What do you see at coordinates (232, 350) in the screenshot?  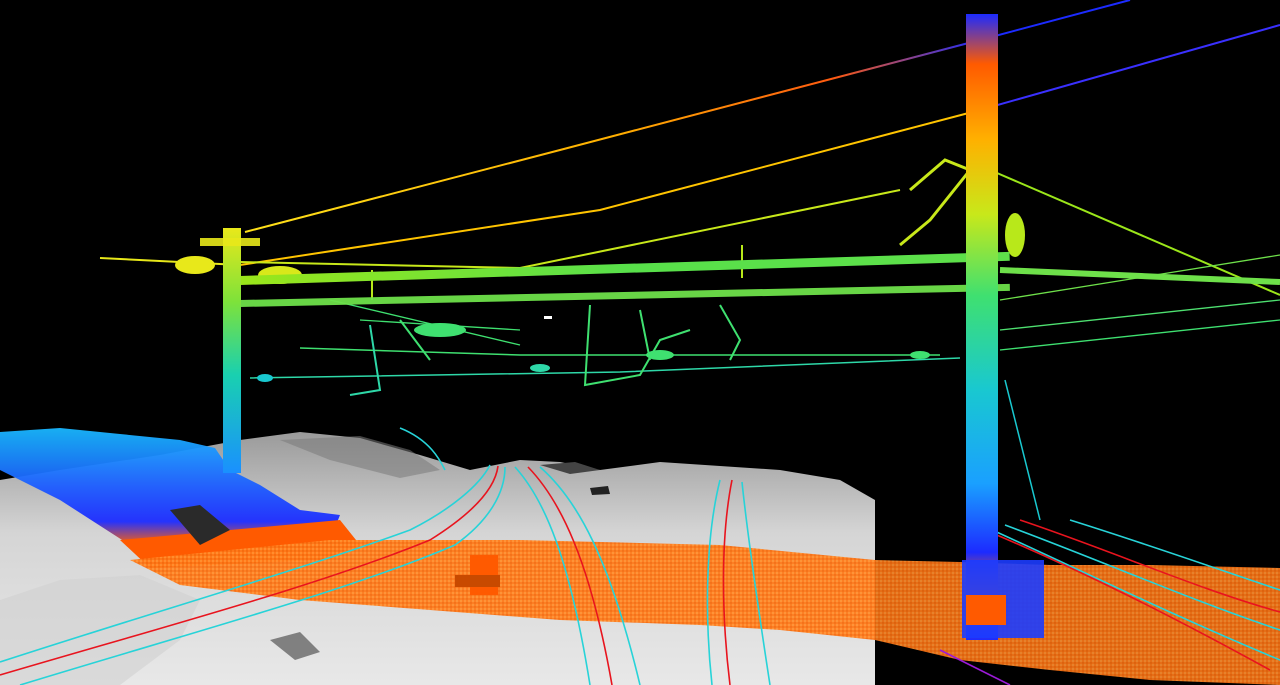 I see `left-mast` at bounding box center [232, 350].